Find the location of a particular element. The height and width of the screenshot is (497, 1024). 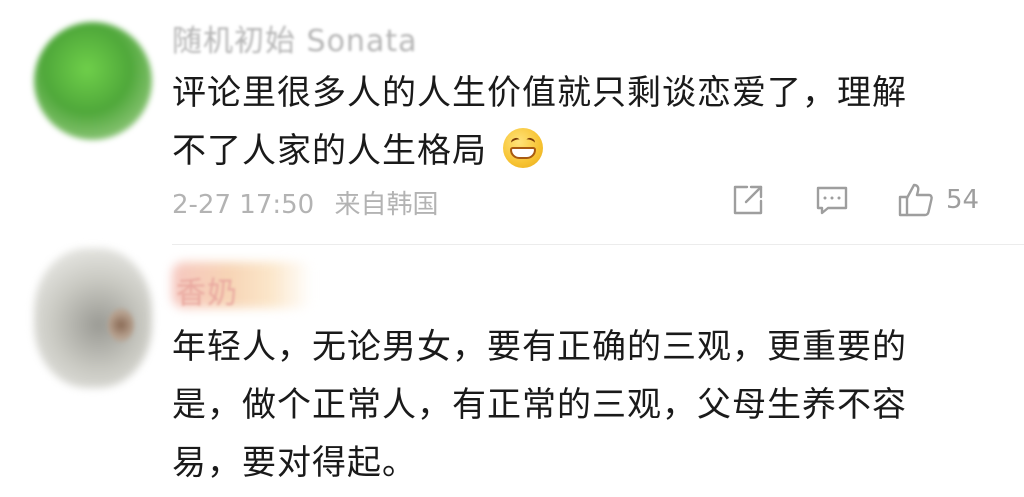

comment-line: 是，做个正常人，有正常的三观，父母生养不容 is located at coordinates (539, 405).